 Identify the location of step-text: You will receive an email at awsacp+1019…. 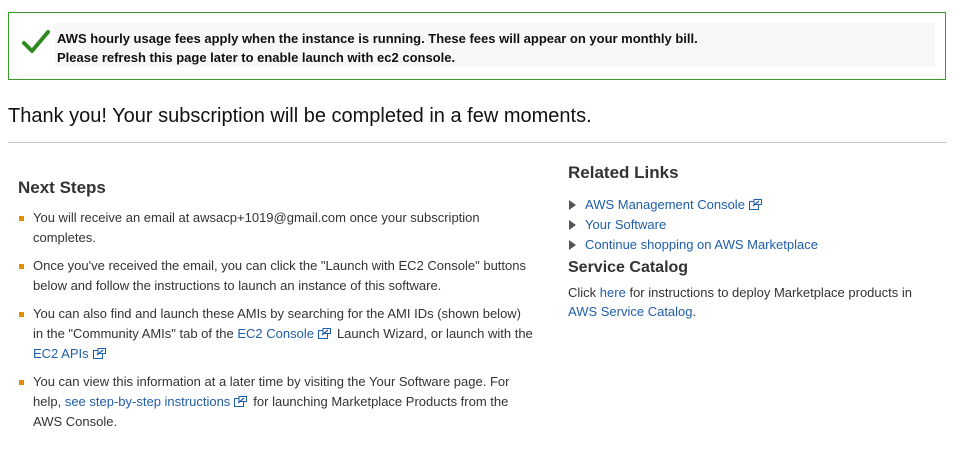
(256, 227).